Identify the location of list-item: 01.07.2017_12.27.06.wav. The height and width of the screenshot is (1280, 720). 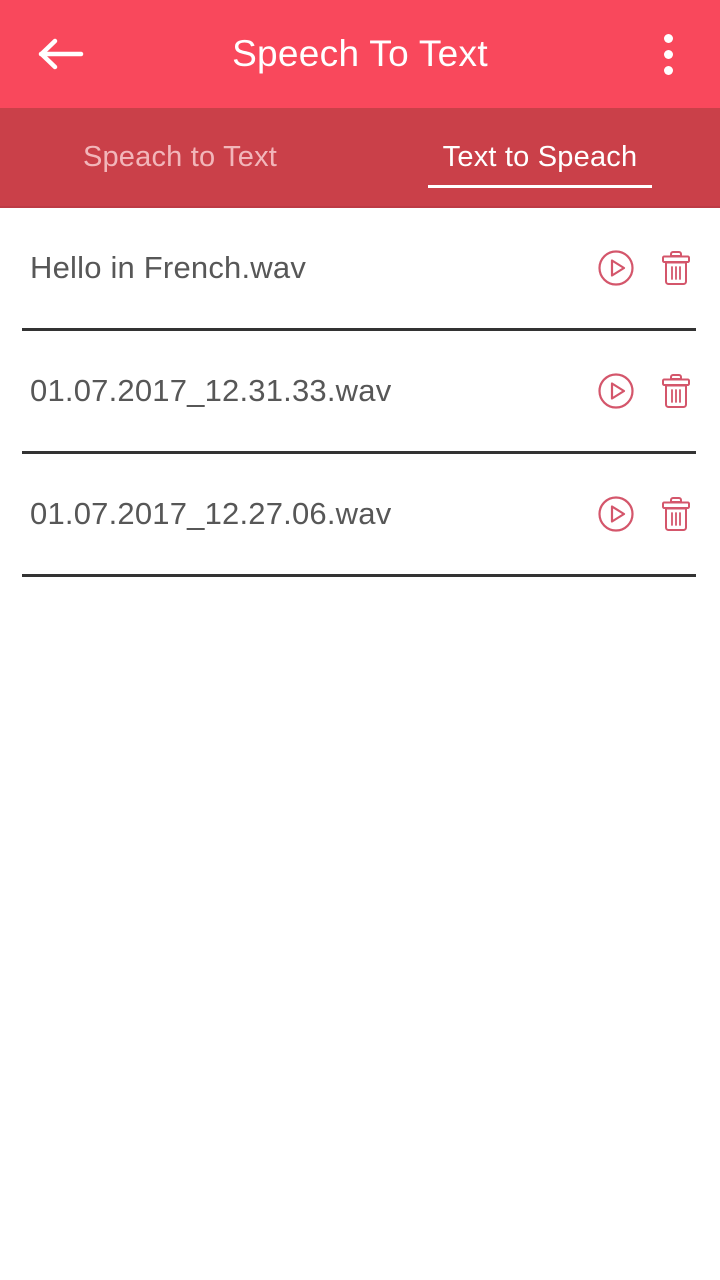
(360, 514).